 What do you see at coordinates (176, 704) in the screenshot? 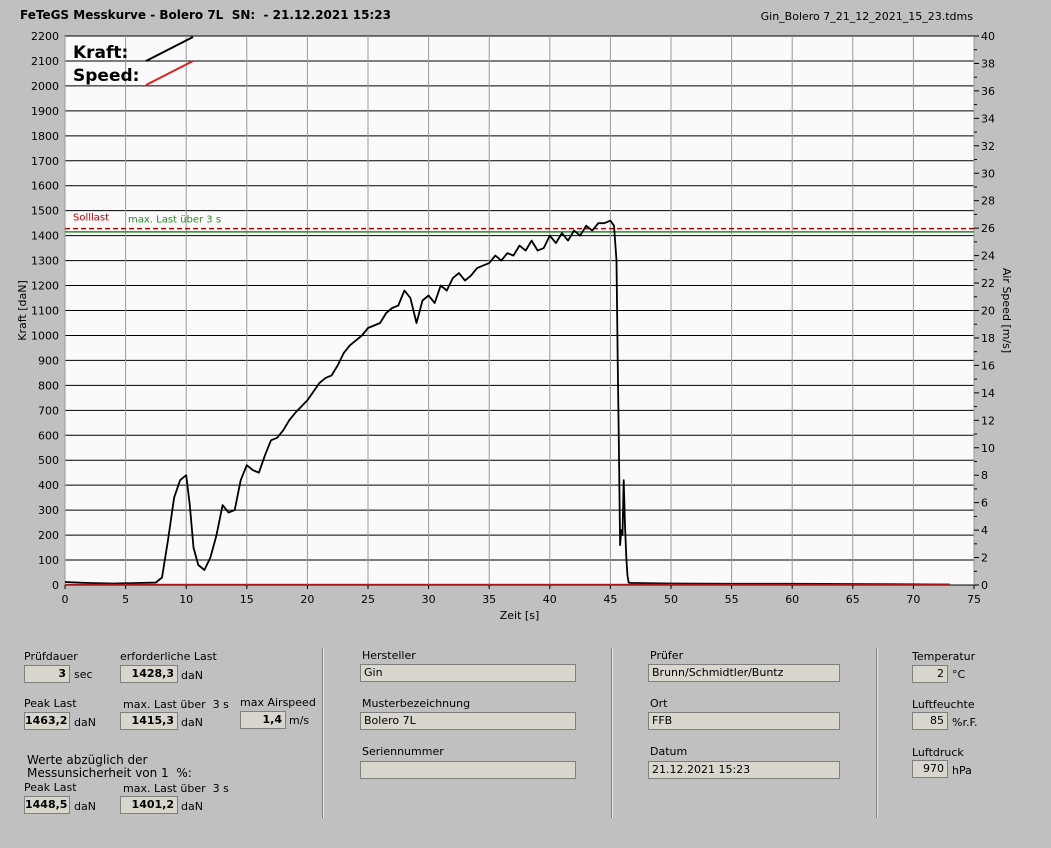
I see `max-last-label: max. Last über 3 s` at bounding box center [176, 704].